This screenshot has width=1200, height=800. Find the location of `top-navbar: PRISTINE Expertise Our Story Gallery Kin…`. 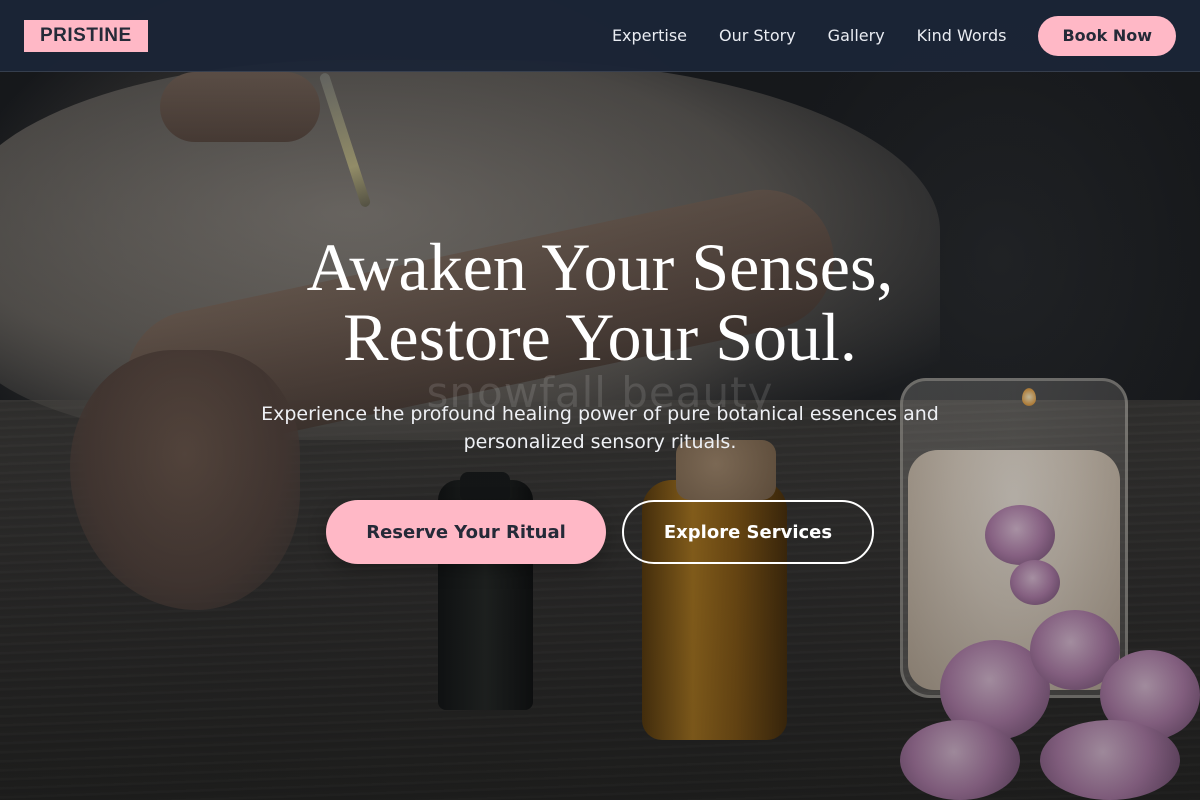

top-navbar: PRISTINE Expertise Our Story Gallery Kin… is located at coordinates (600, 36).